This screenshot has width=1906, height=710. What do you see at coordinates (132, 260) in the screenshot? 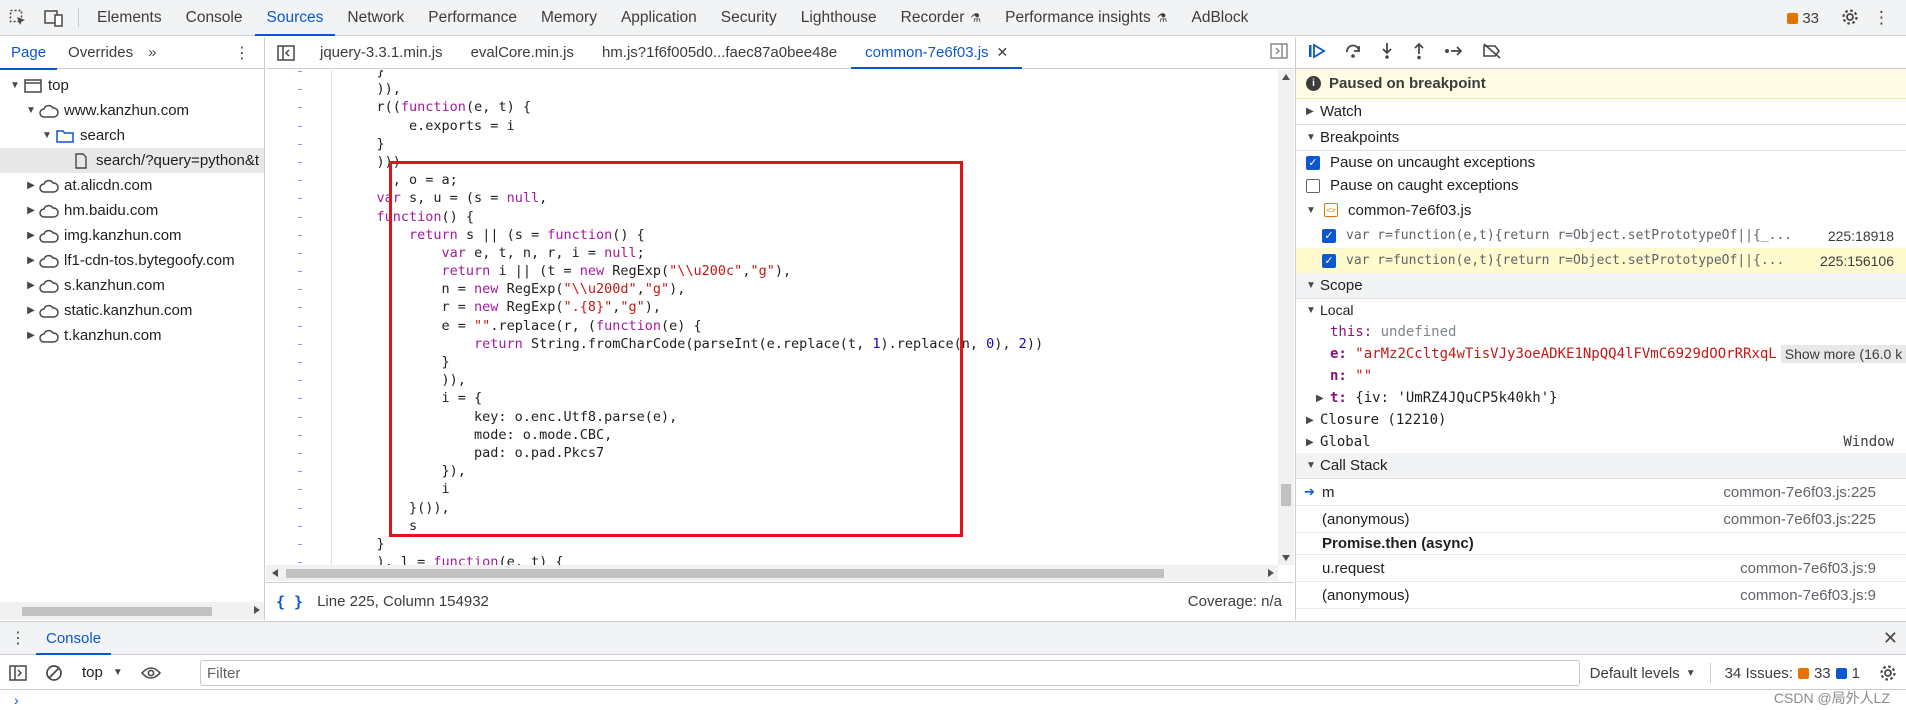
I see `tree-item: ▶ lf1-cdn-tos.bytegoofy.com` at bounding box center [132, 260].